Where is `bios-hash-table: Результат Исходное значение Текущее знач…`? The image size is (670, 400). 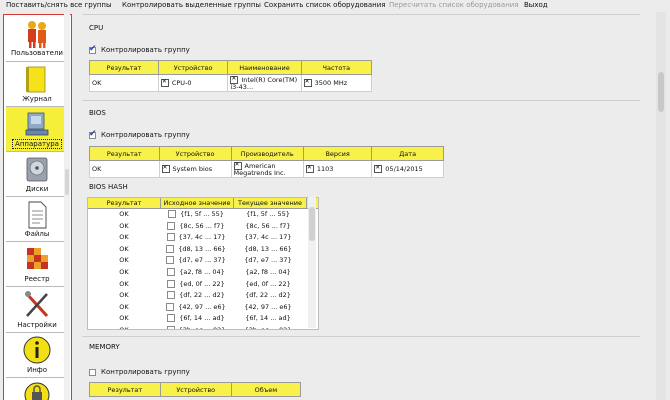
bios-hash-table: Результат Исходное значение Текущее знач… is located at coordinates (203, 263).